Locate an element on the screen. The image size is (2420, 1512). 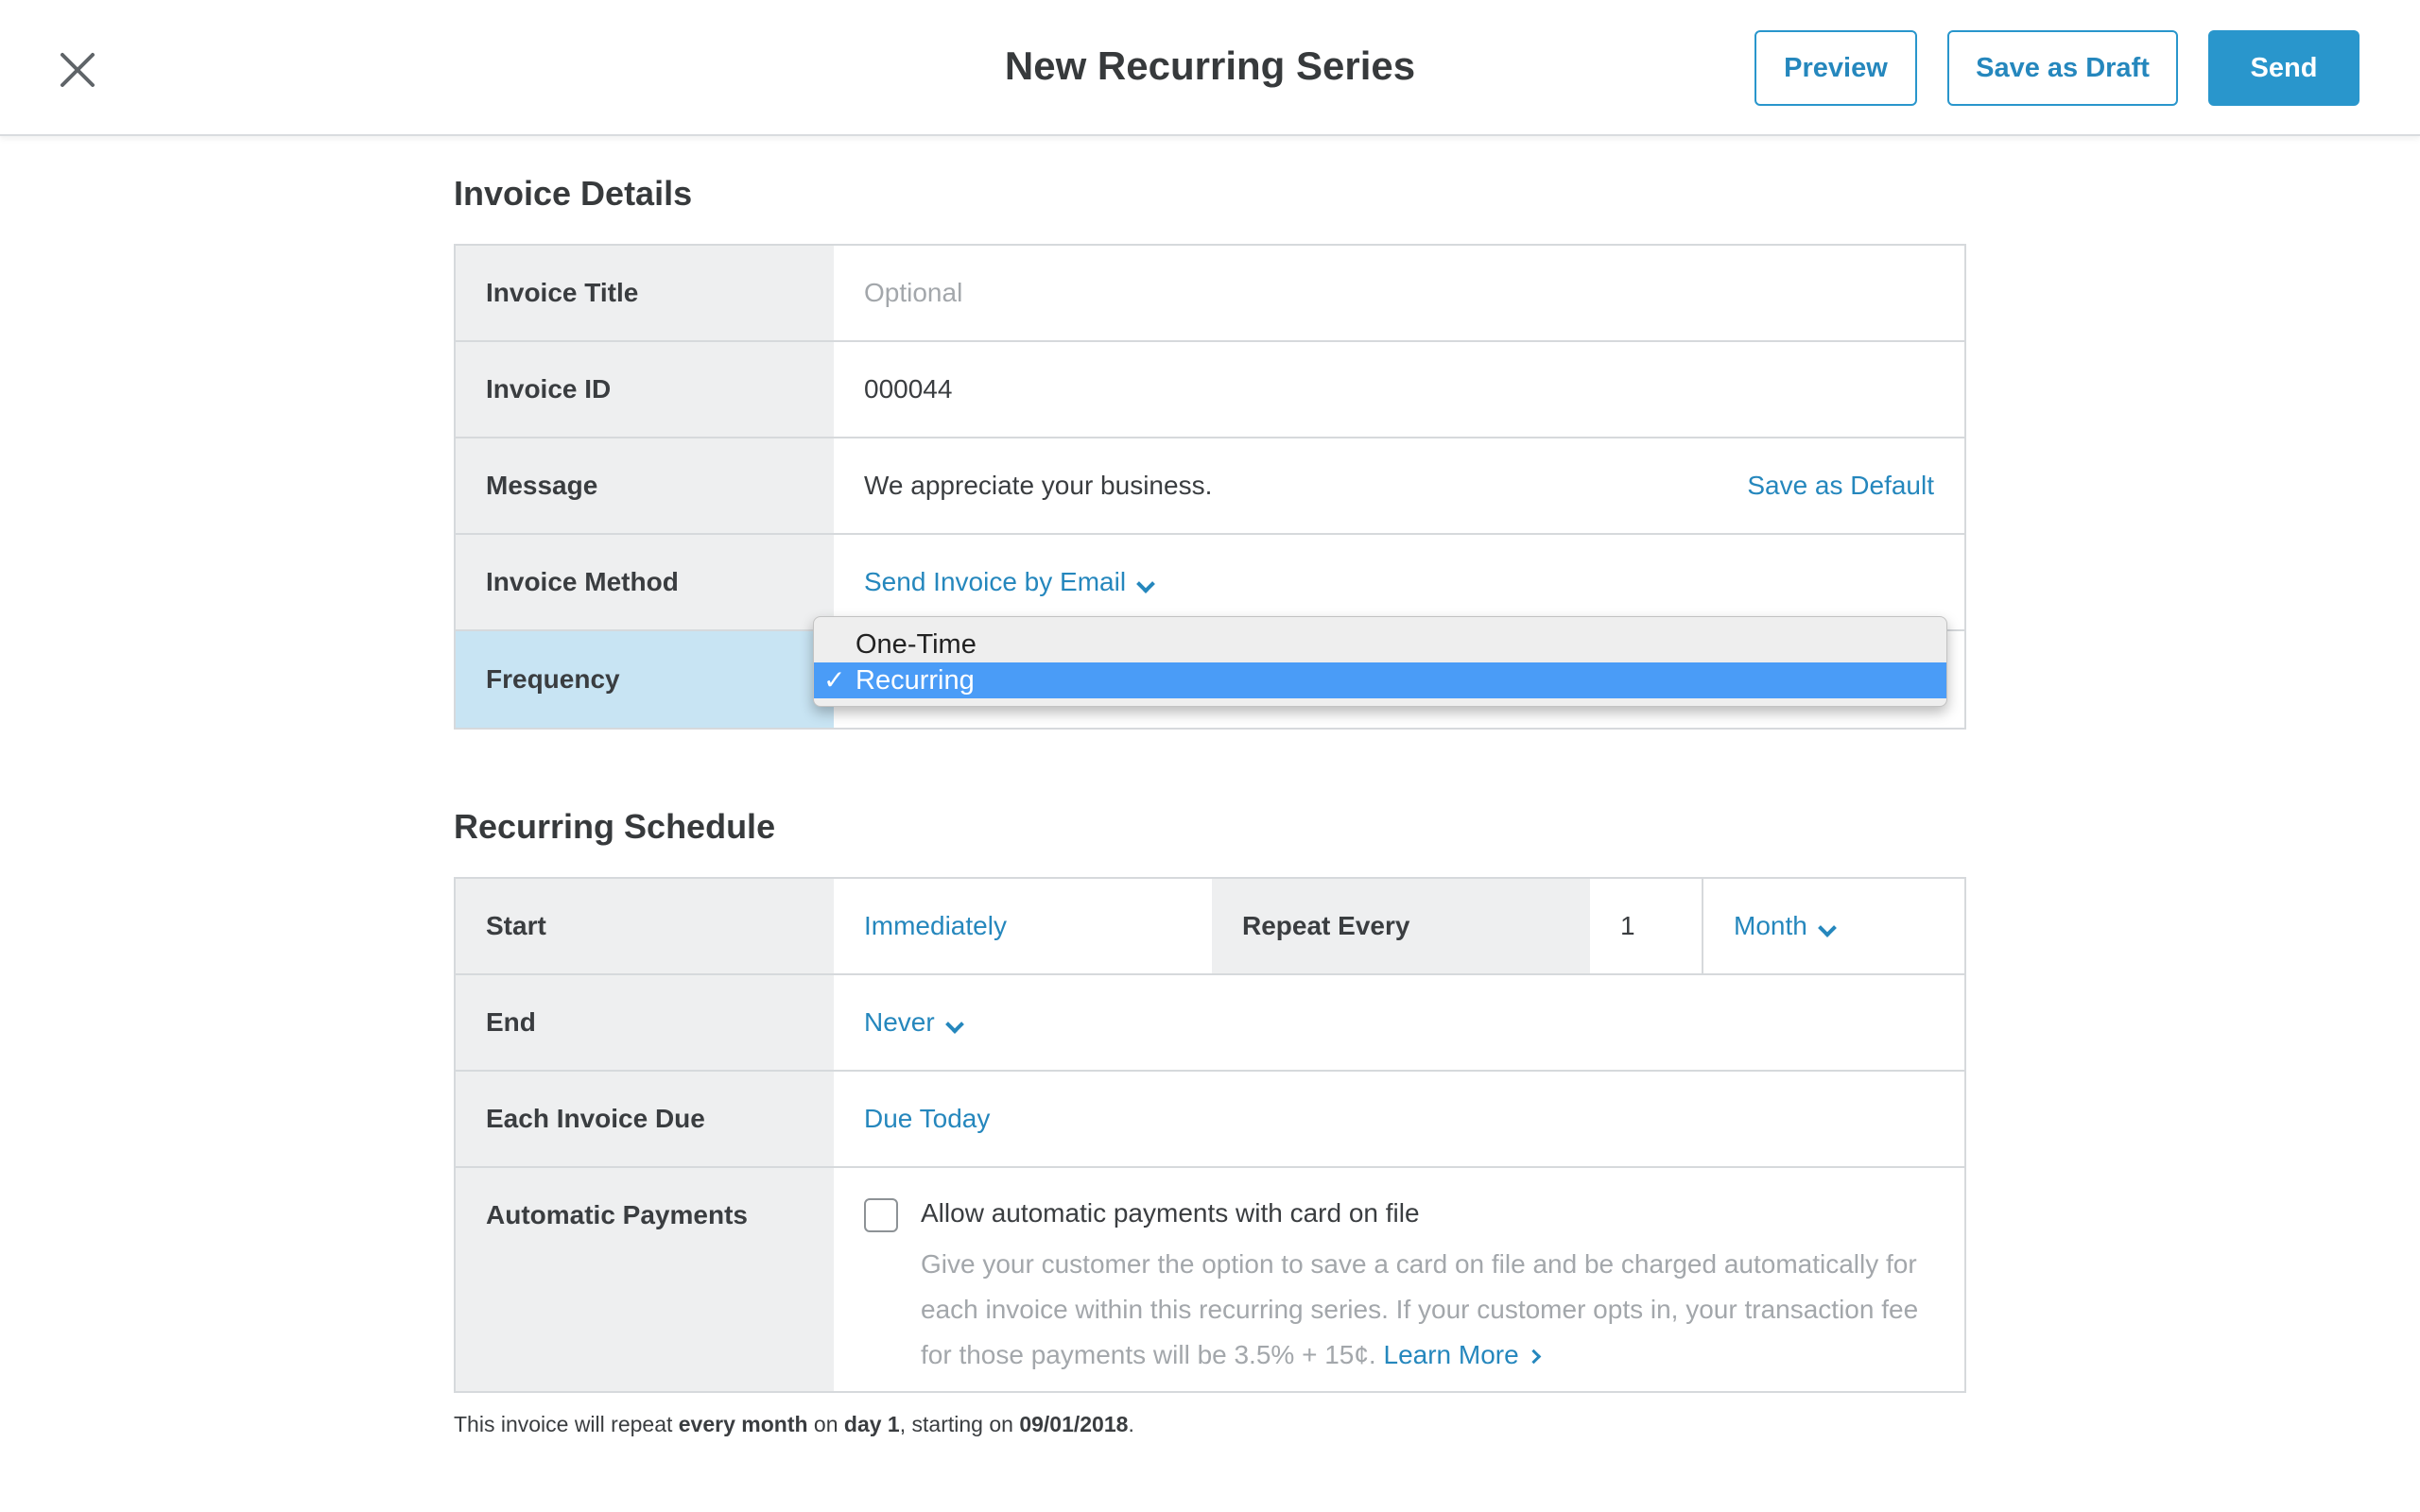
save-as-default-link: Save as Default is located at coordinates (1840, 486).